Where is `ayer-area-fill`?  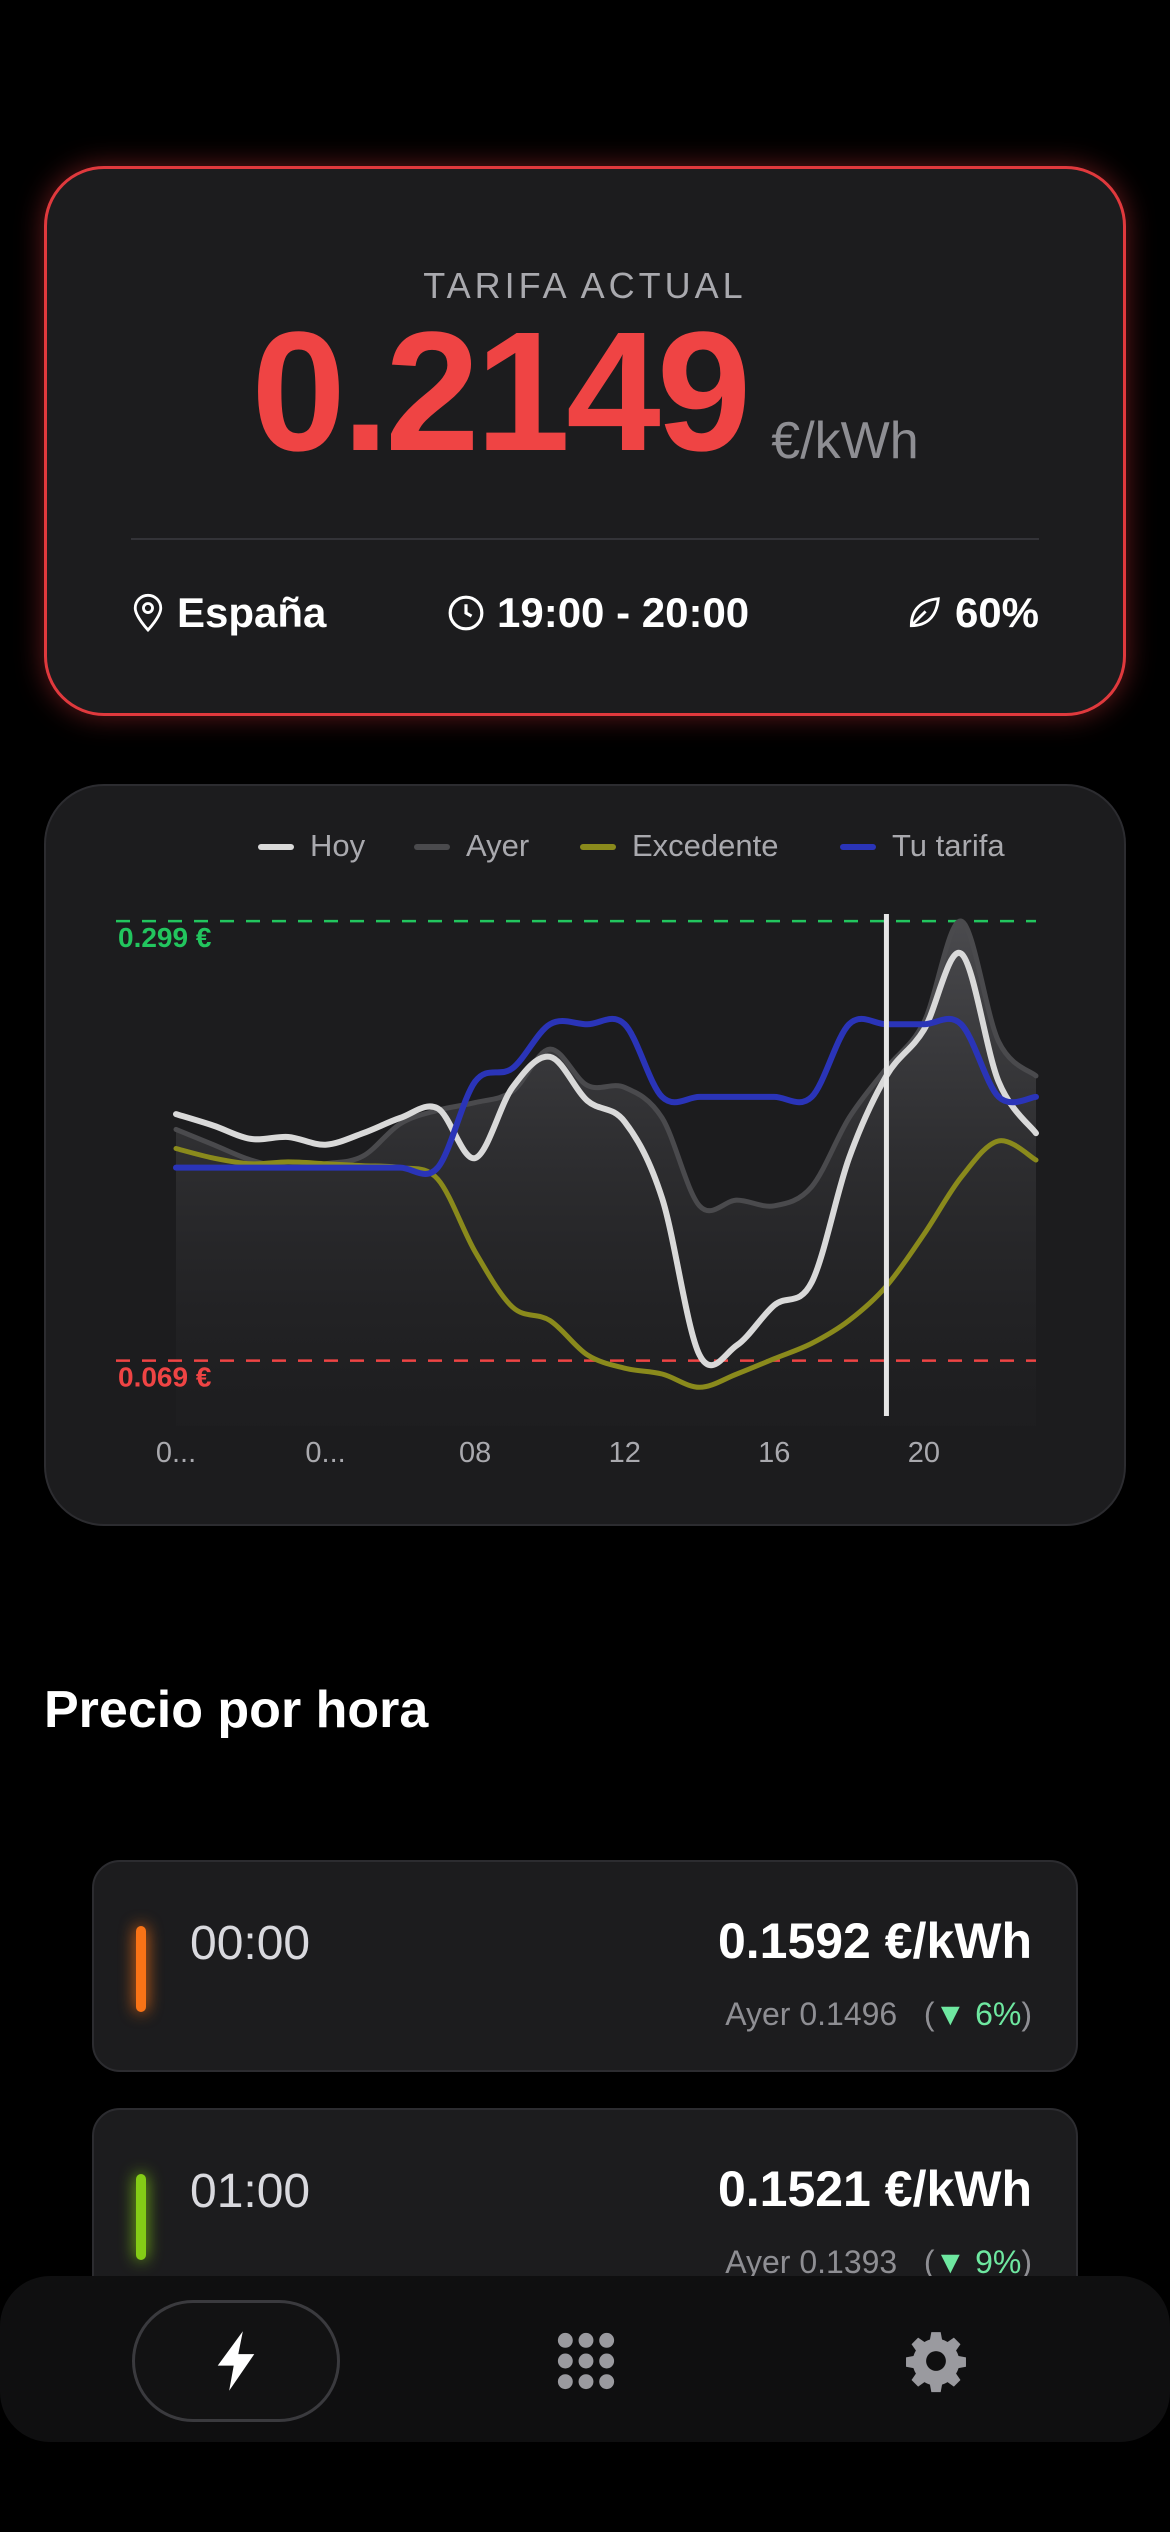
ayer-area-fill is located at coordinates (606, 1173).